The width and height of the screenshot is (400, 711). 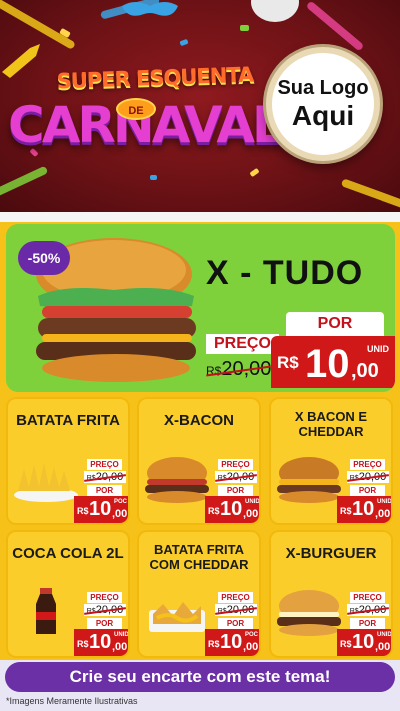 What do you see at coordinates (46, 611) in the screenshot?
I see `soda-bottle-image` at bounding box center [46, 611].